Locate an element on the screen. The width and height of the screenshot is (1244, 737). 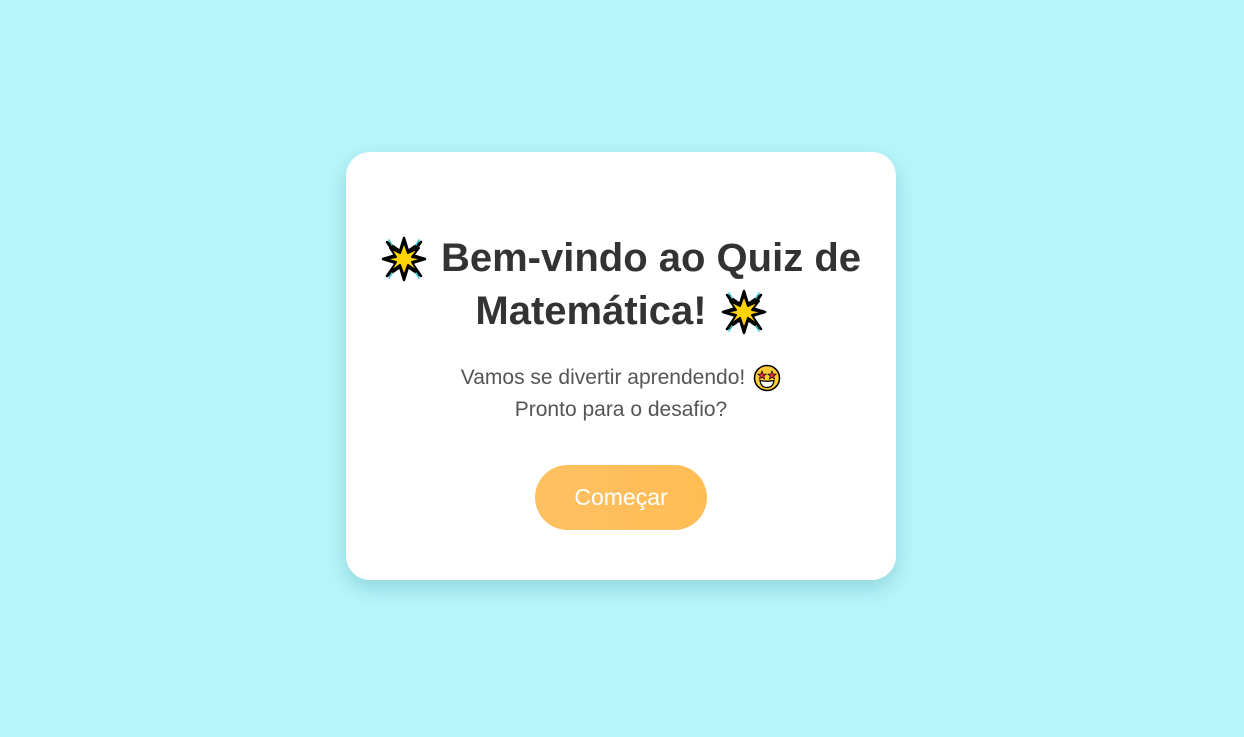
start-button: Começar is located at coordinates (621, 497).